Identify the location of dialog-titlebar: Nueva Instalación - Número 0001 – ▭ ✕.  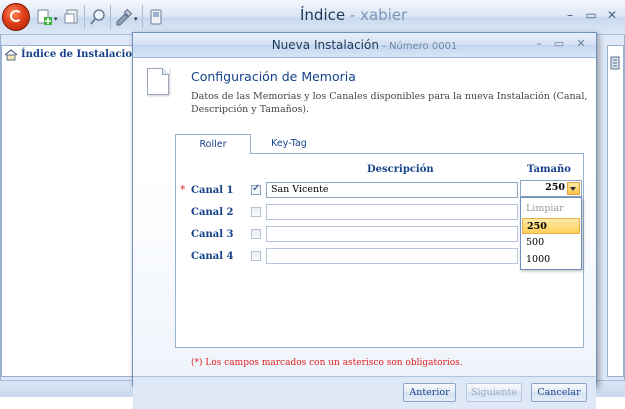
(364, 45).